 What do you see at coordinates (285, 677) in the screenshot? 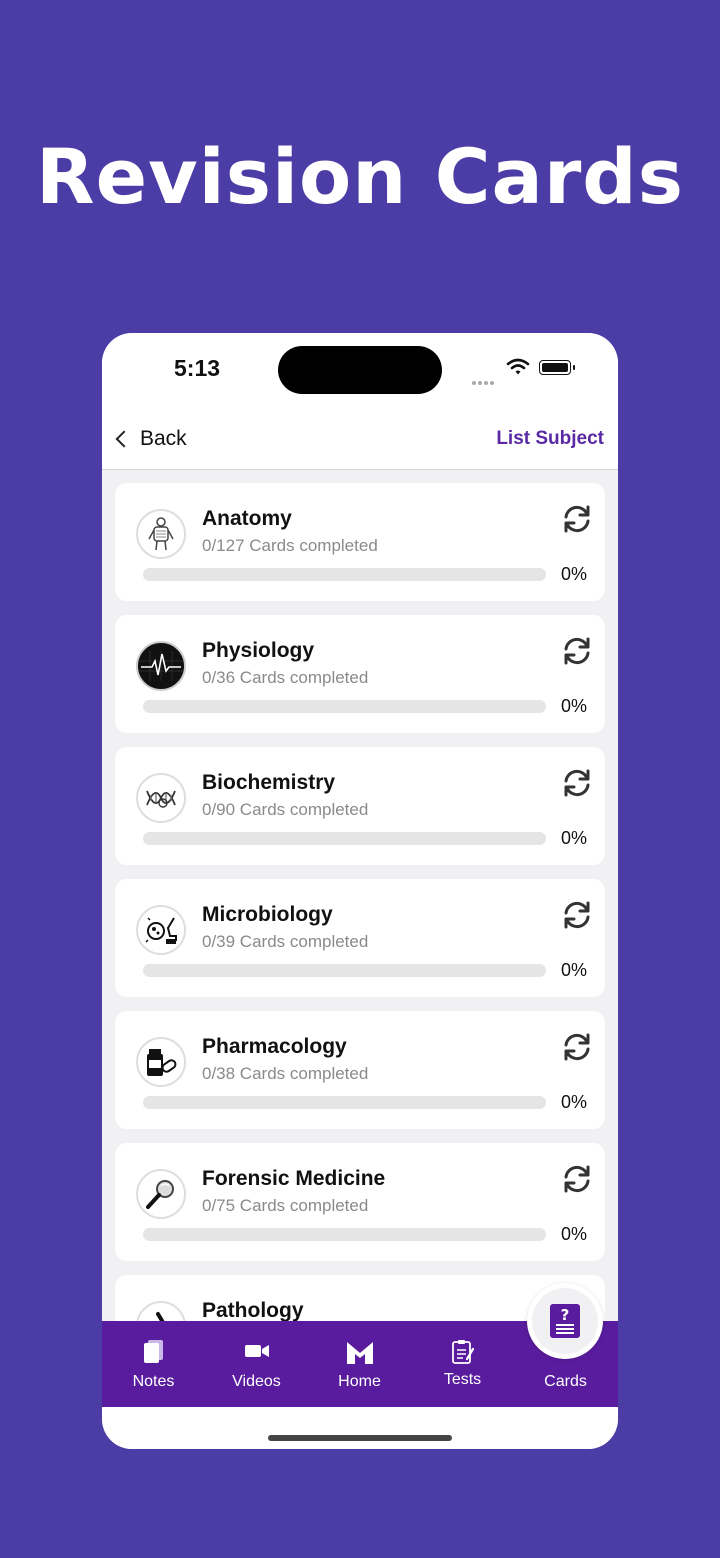
I see `subject-count: 0/36 Cards completed` at bounding box center [285, 677].